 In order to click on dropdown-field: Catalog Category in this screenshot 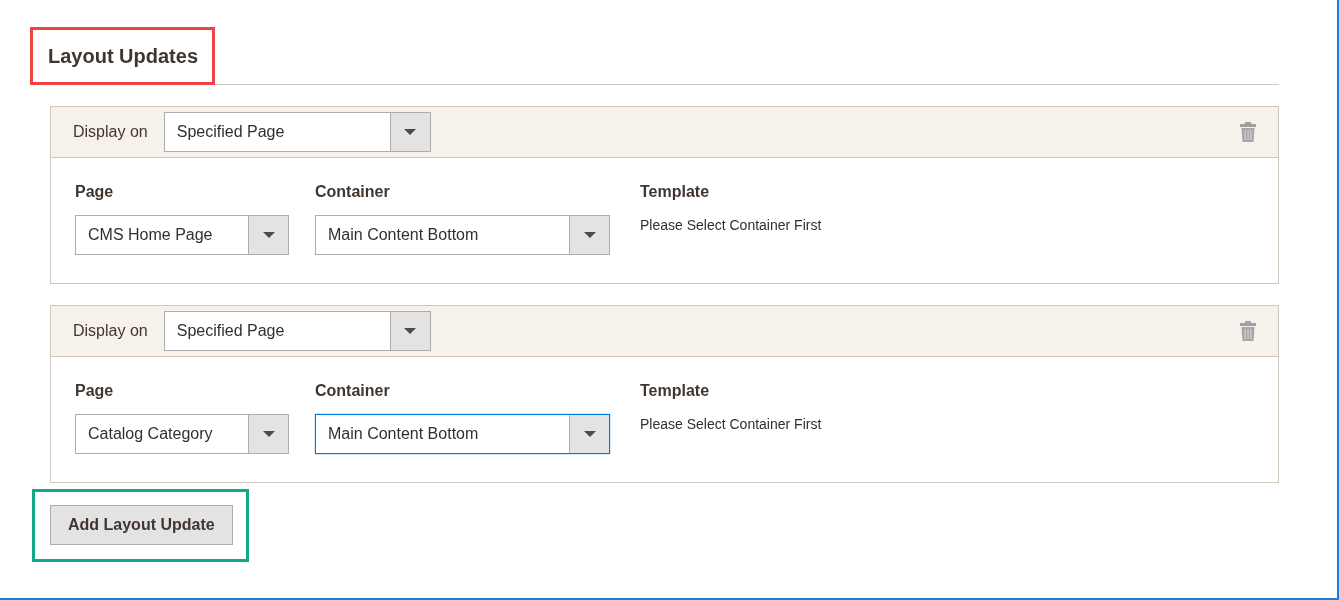, I will do `click(182, 434)`.